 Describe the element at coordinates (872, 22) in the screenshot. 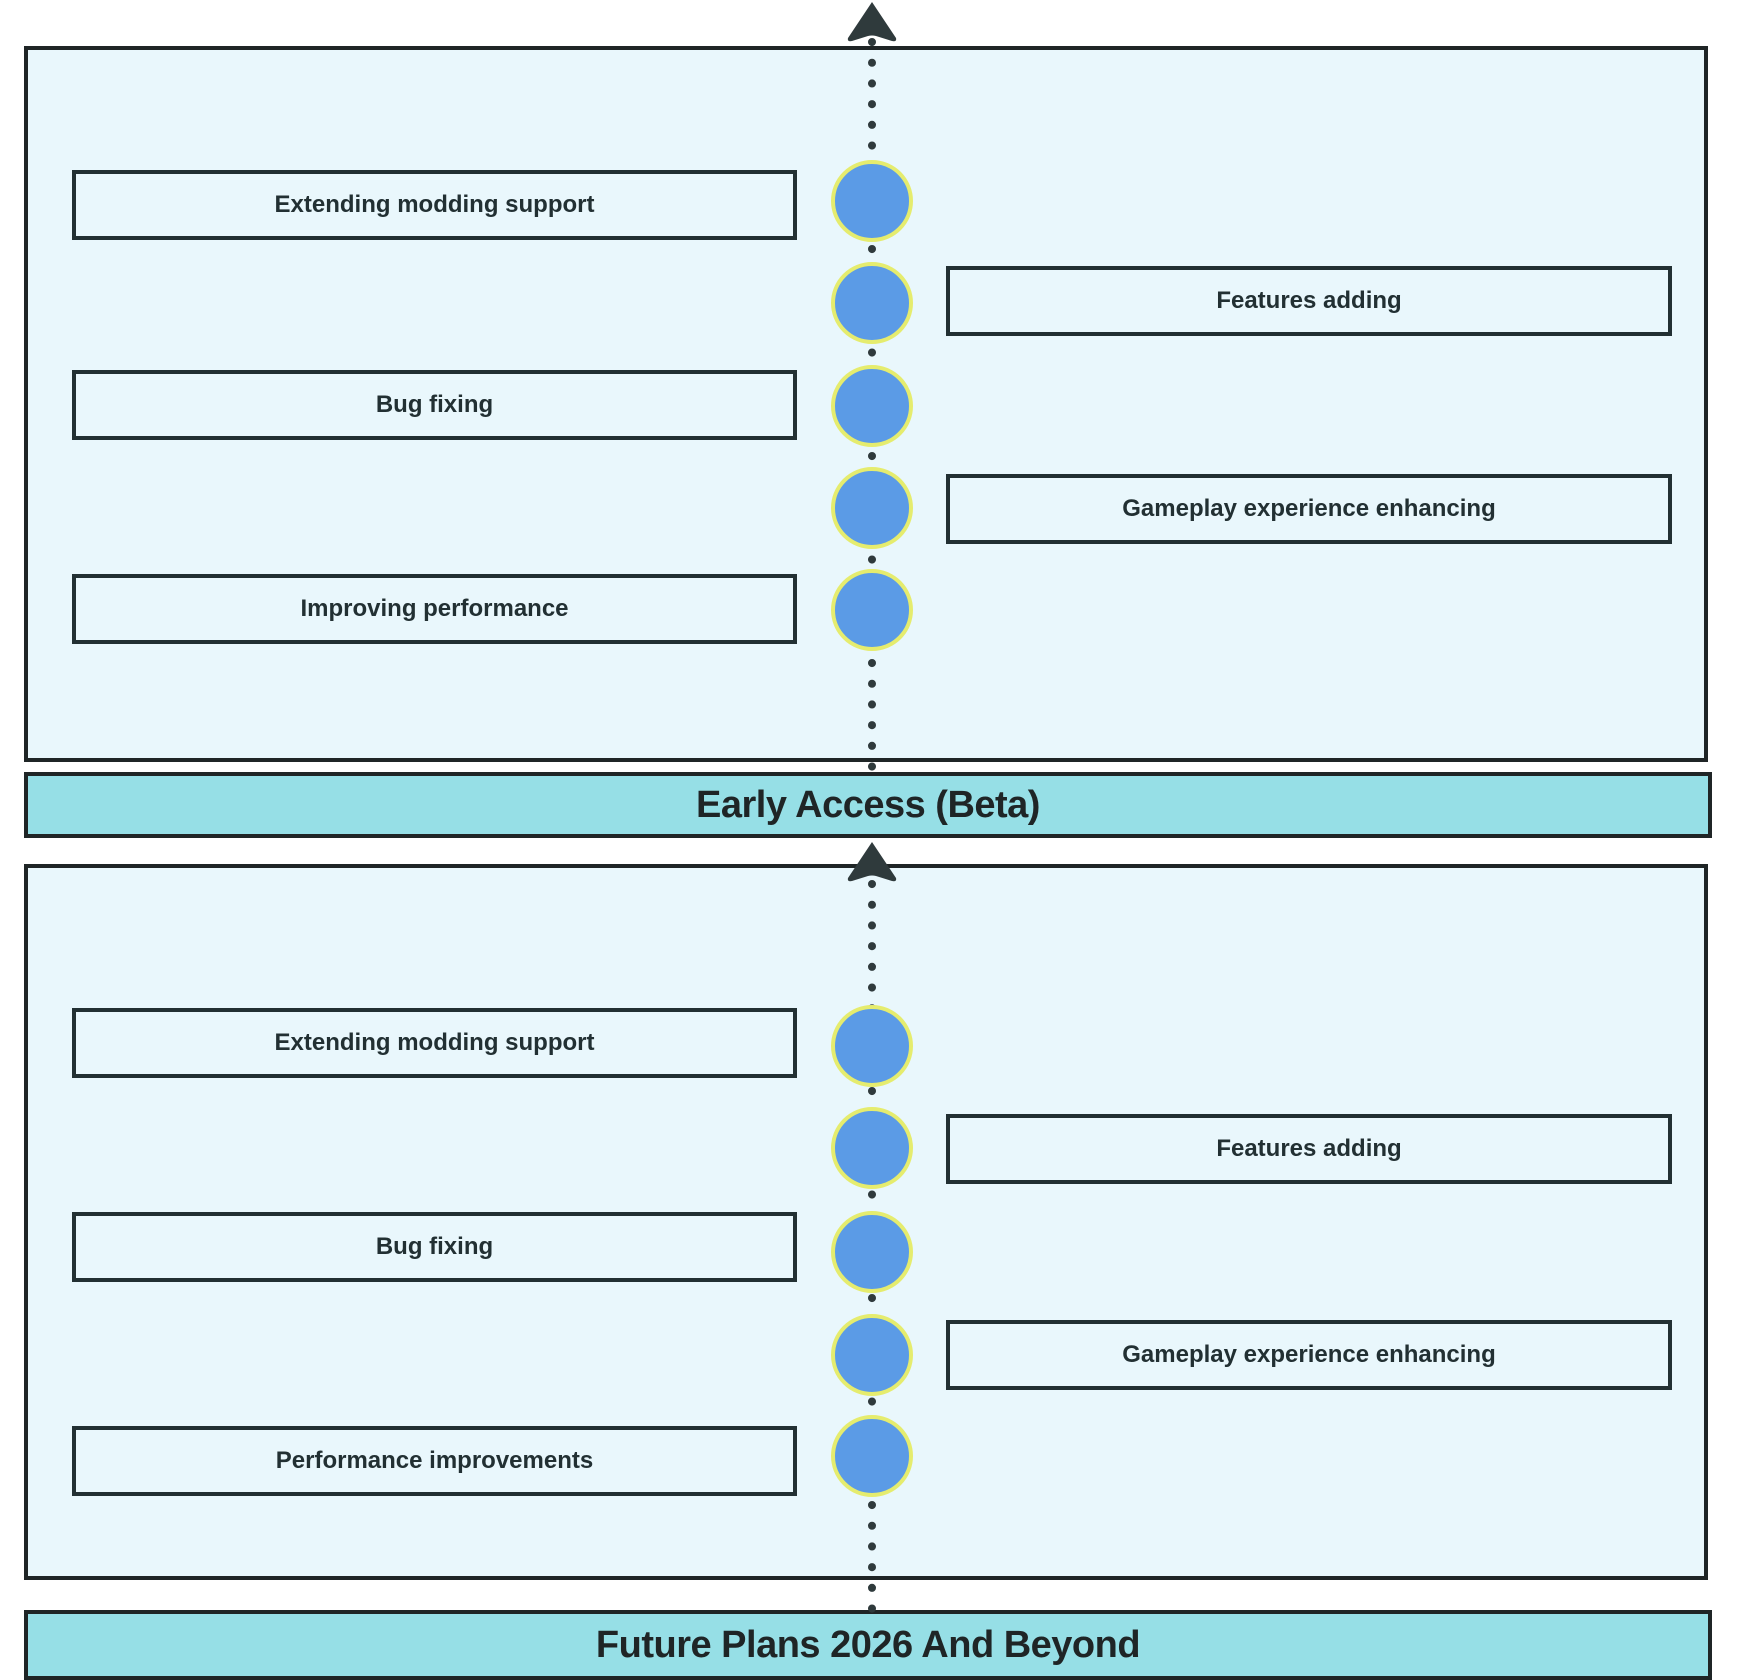

I see `arrow-up-icon` at that location.